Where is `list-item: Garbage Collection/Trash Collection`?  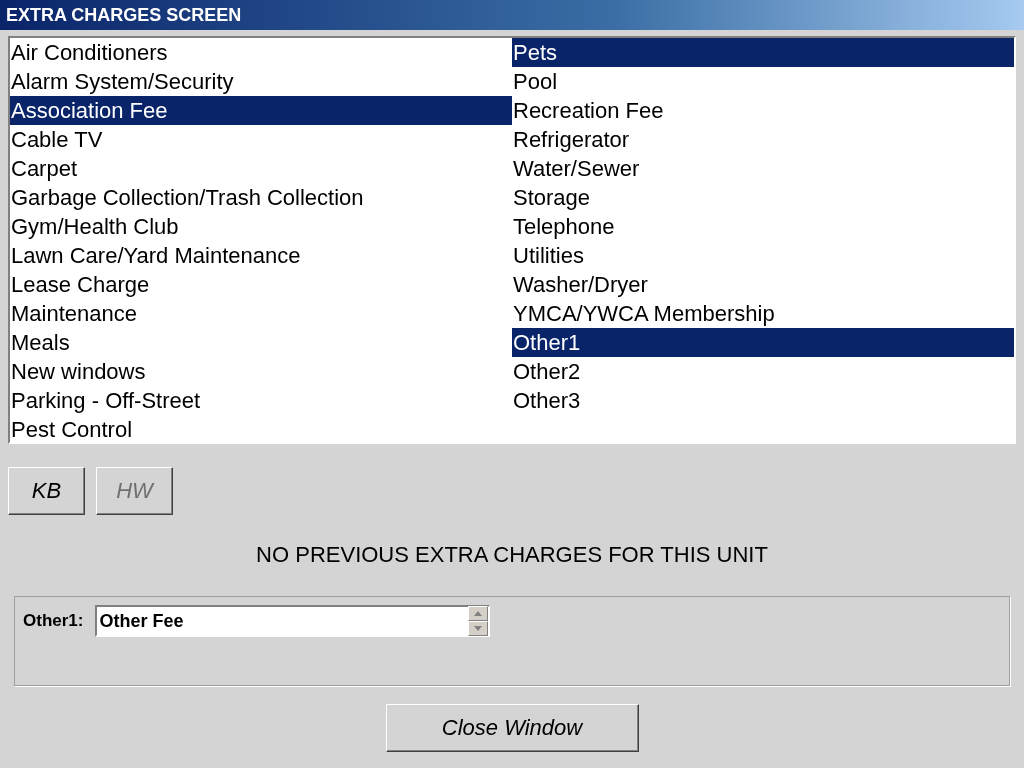 list-item: Garbage Collection/Trash Collection is located at coordinates (261, 197).